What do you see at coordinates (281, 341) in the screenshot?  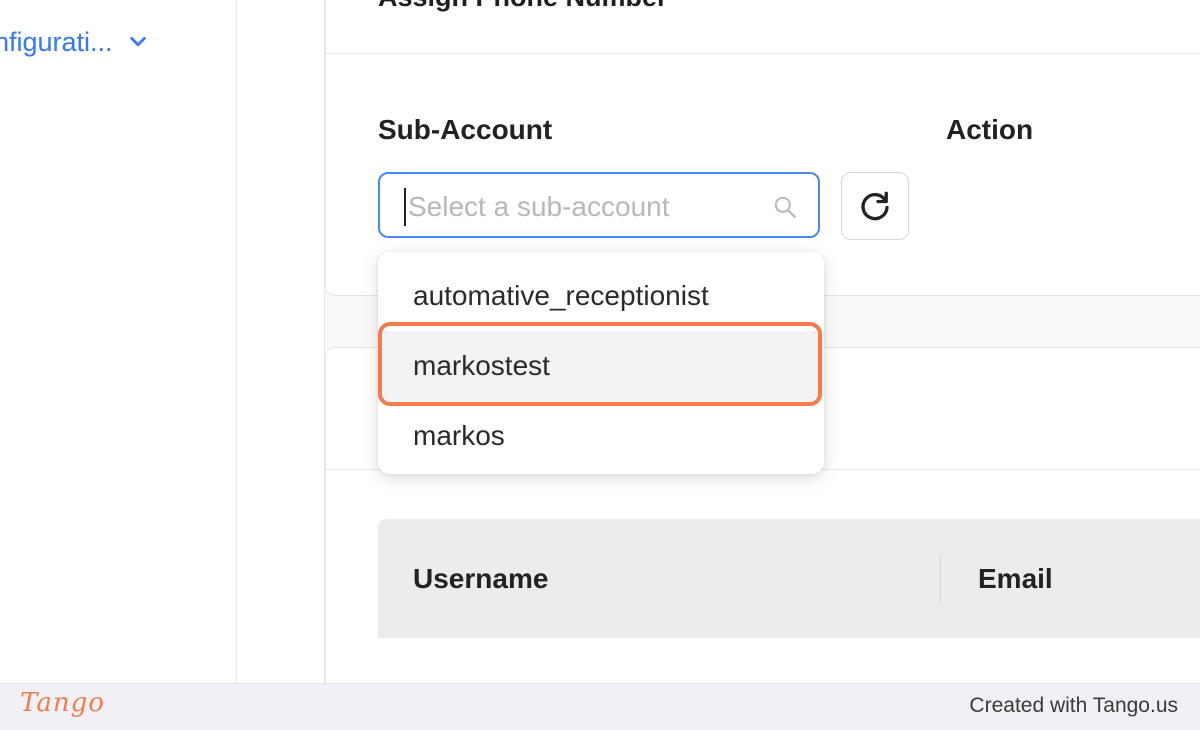 I see `secondary-sidebar` at bounding box center [281, 341].